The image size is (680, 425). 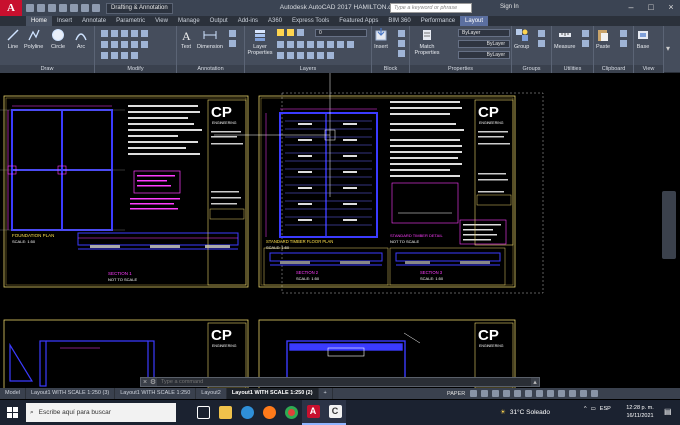 I want to click on add-layout-button: +, so click(x=326, y=393).